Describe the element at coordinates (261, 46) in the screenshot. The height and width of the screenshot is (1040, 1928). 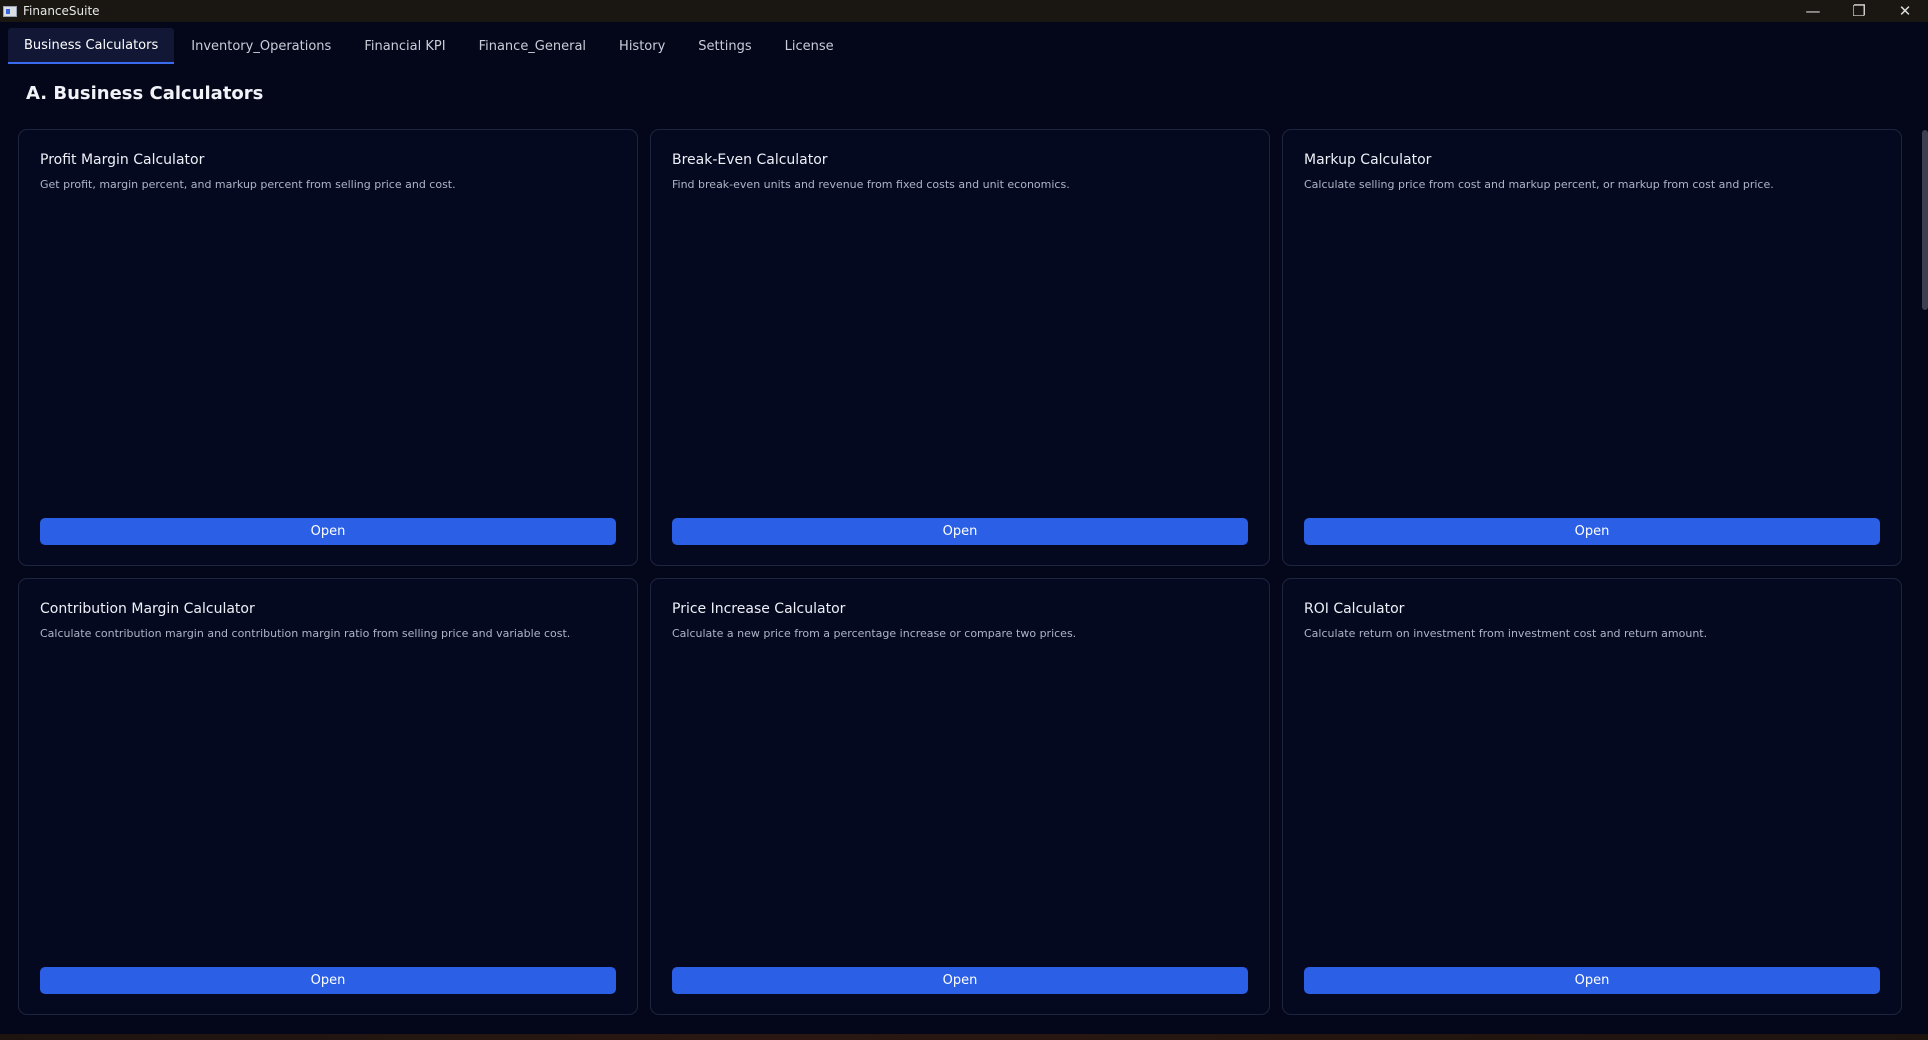
I see `tab-inventory-operations: Inventory_Operations` at that location.